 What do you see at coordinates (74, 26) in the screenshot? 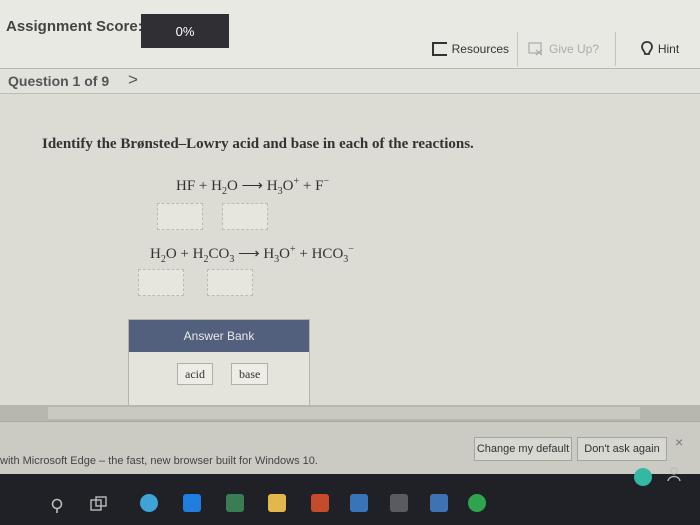
I see `assignment-score-label: Assignment Score:` at bounding box center [74, 26].